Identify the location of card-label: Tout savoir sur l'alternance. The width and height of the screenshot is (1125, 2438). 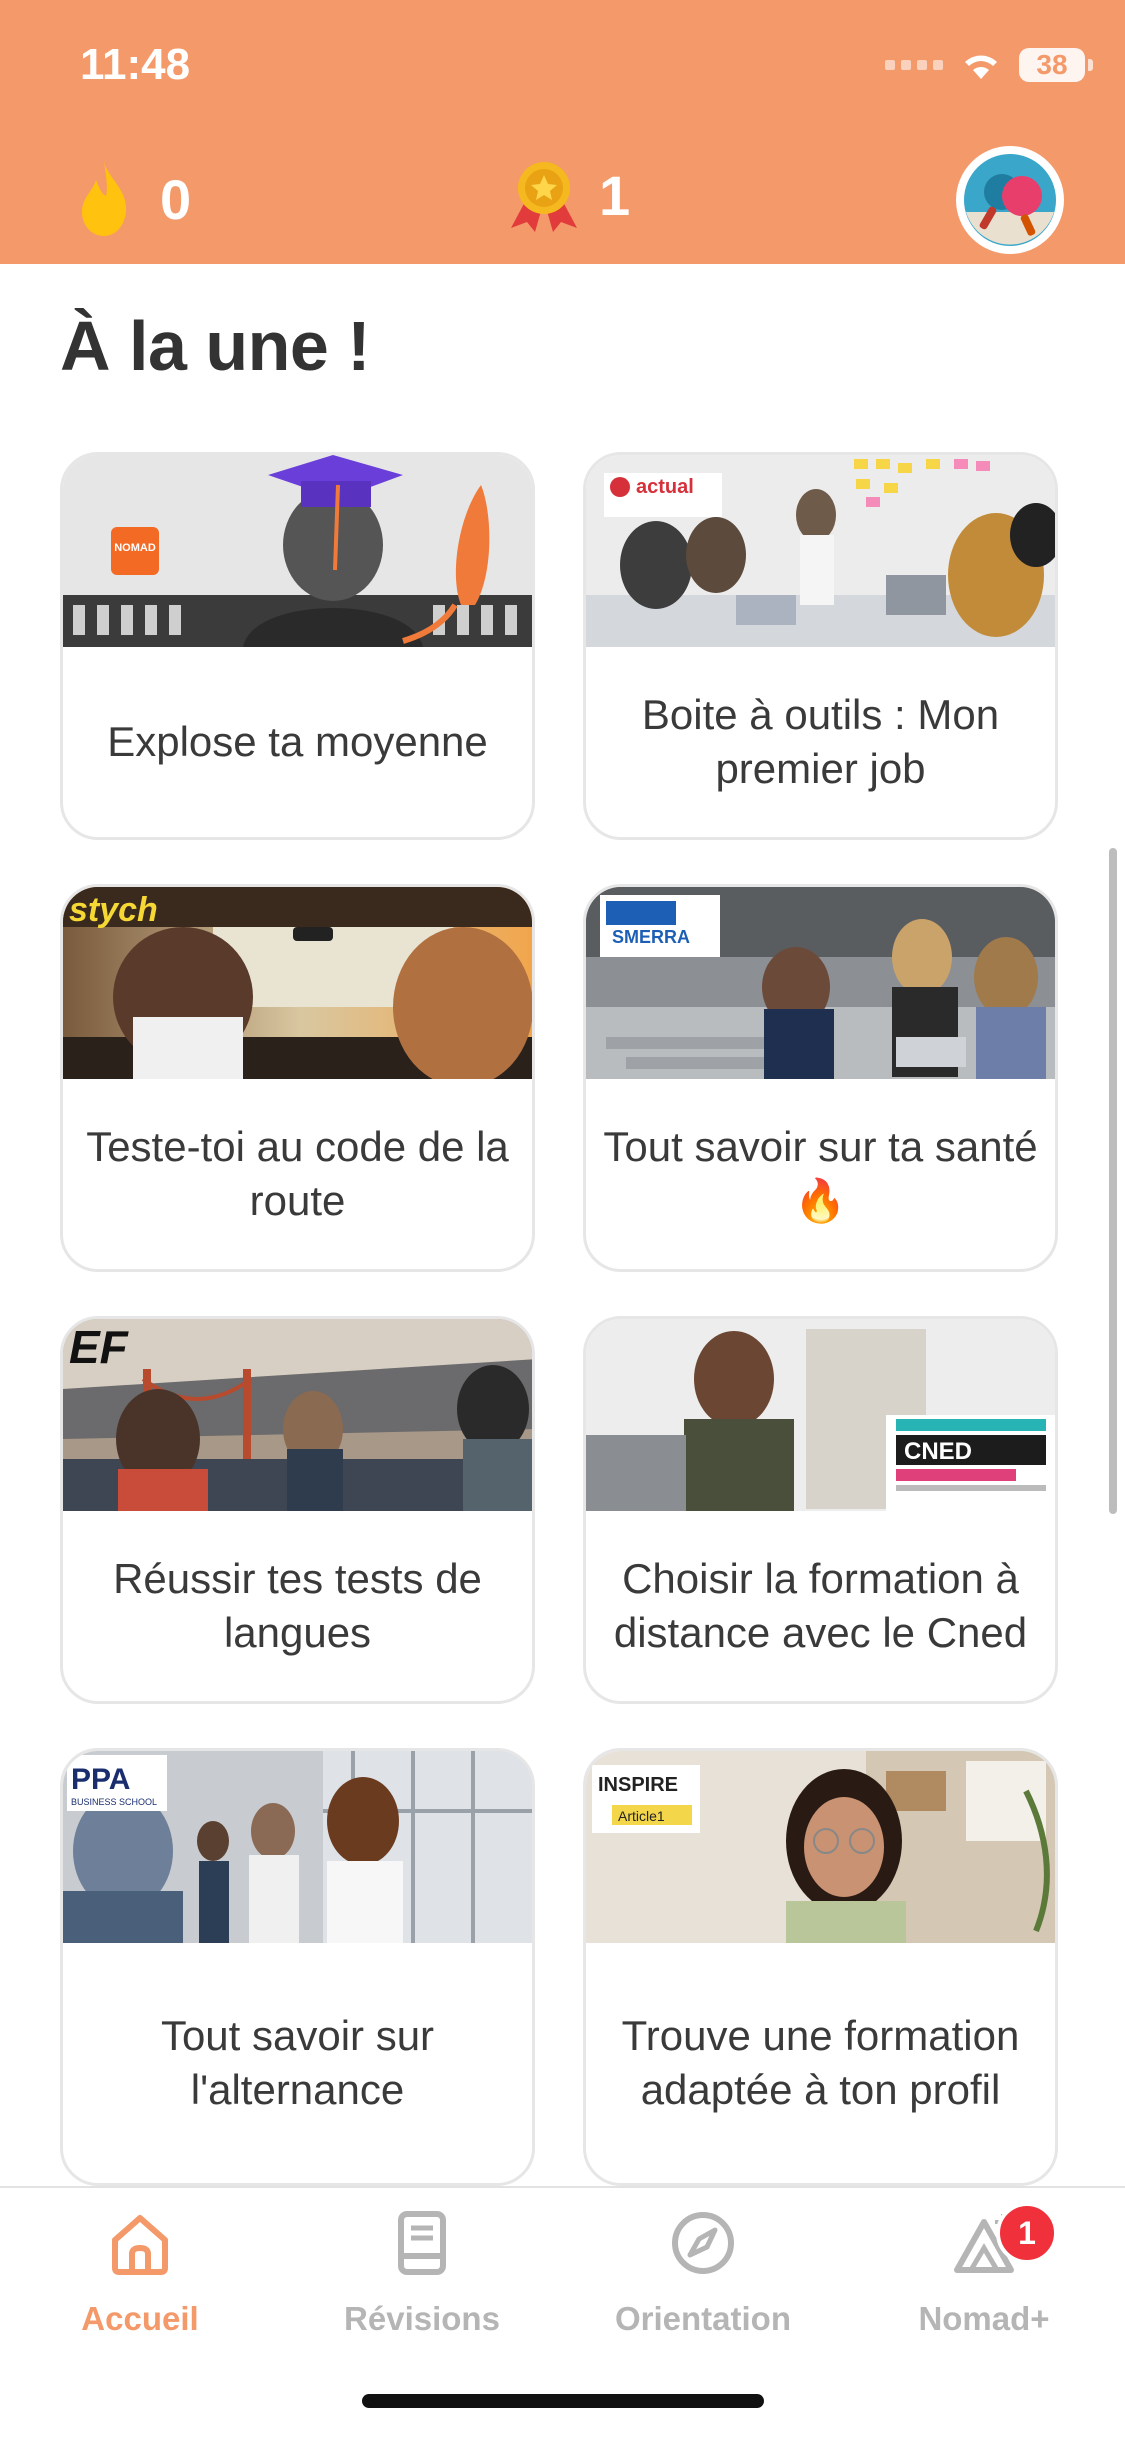
(297, 2062).